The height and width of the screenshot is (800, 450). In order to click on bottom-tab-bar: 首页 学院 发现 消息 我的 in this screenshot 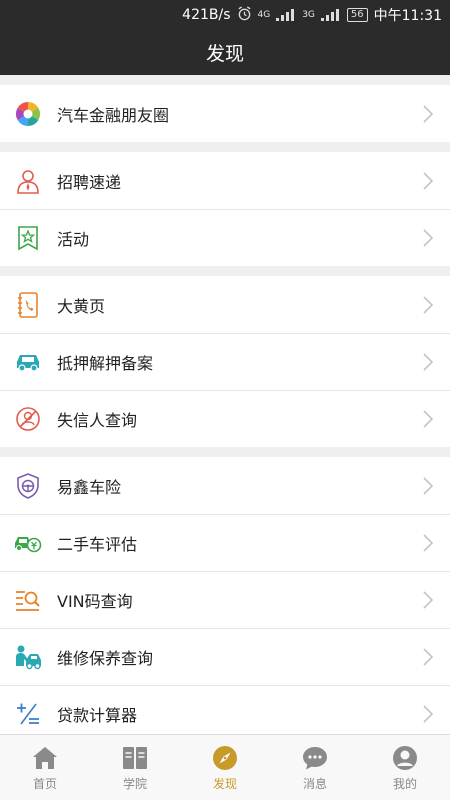, I will do `click(225, 767)`.